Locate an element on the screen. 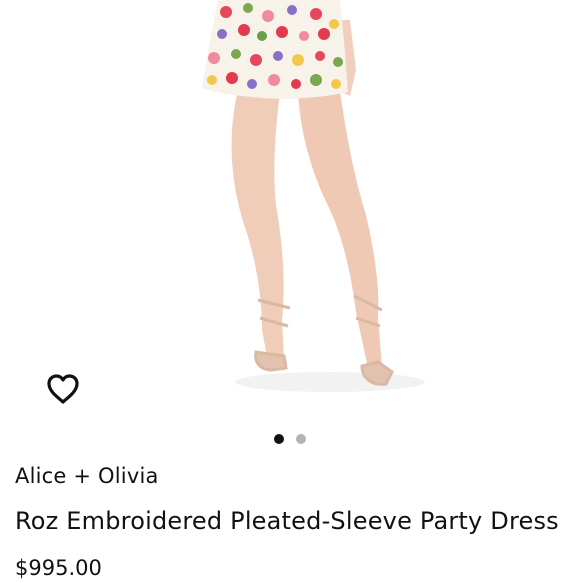 This screenshot has width=580, height=583. image-pagination is located at coordinates (290, 440).